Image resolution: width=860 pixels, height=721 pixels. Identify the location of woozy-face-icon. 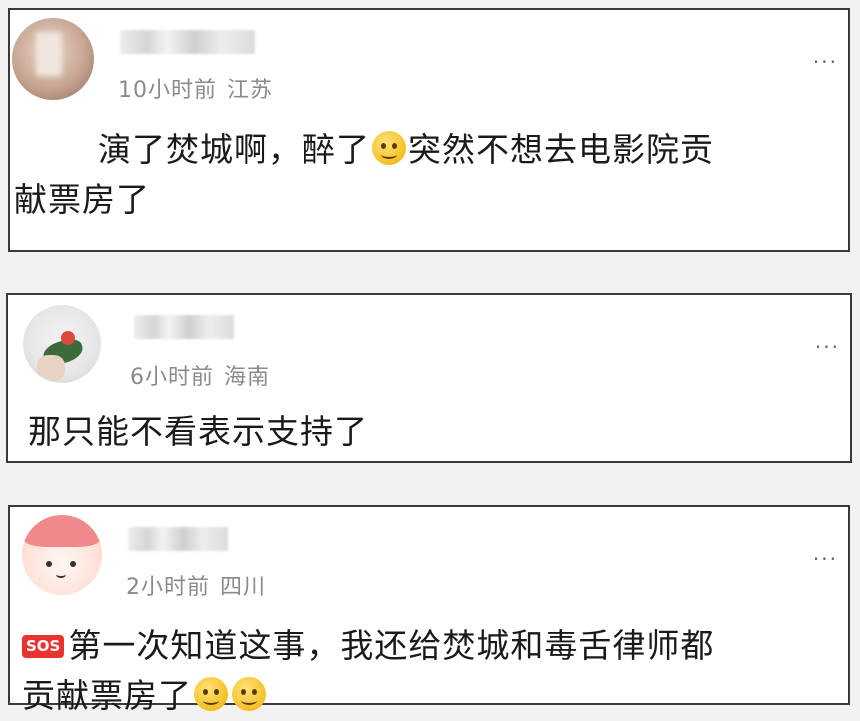
(389, 148).